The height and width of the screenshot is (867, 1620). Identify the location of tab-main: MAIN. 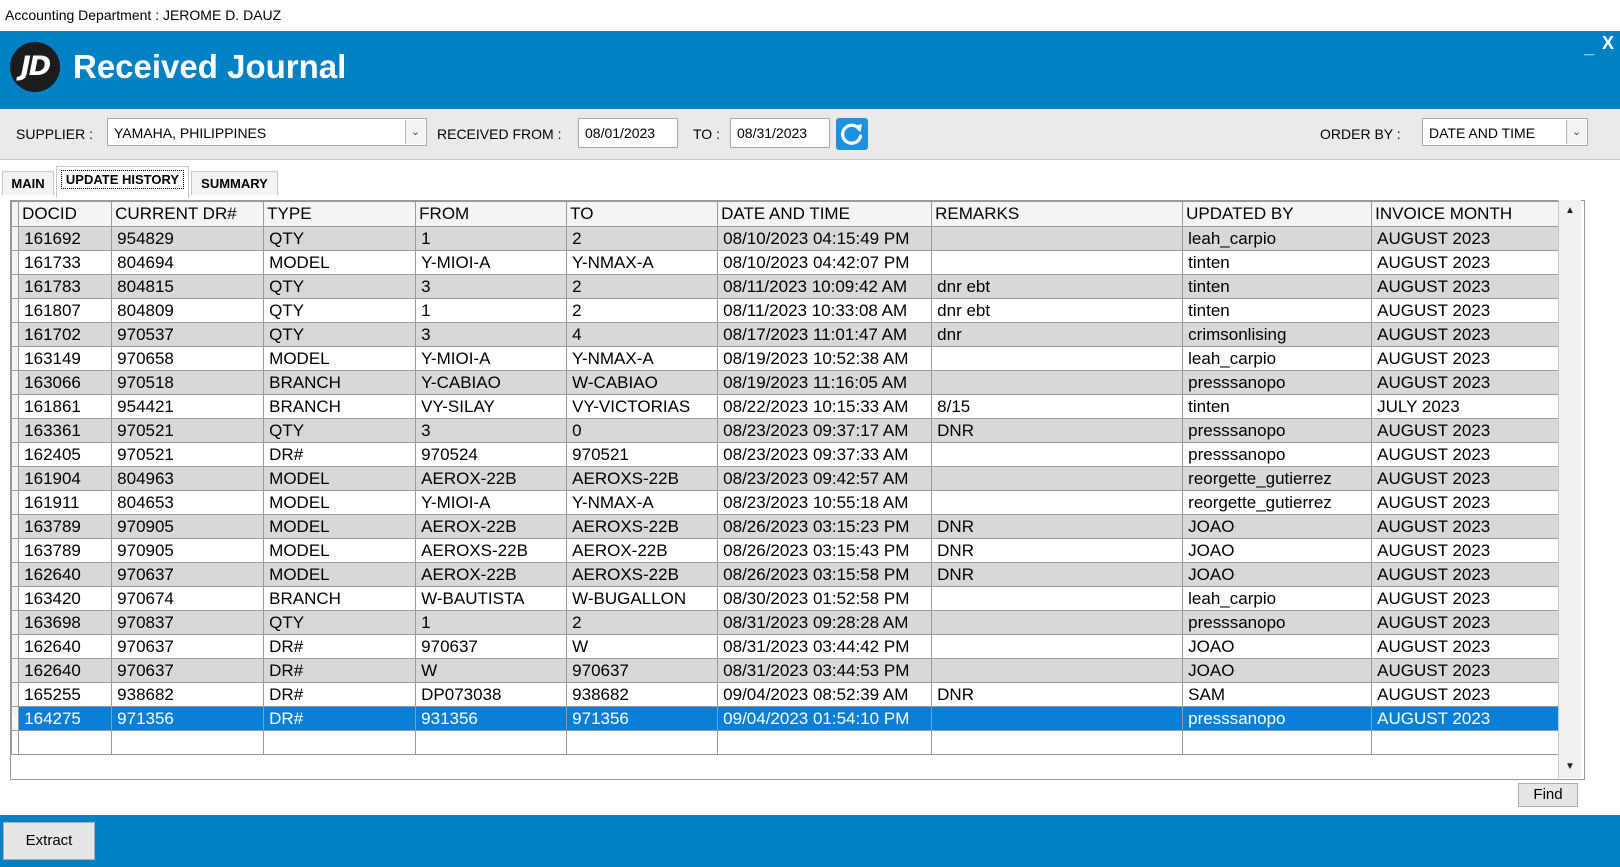
(28, 183).